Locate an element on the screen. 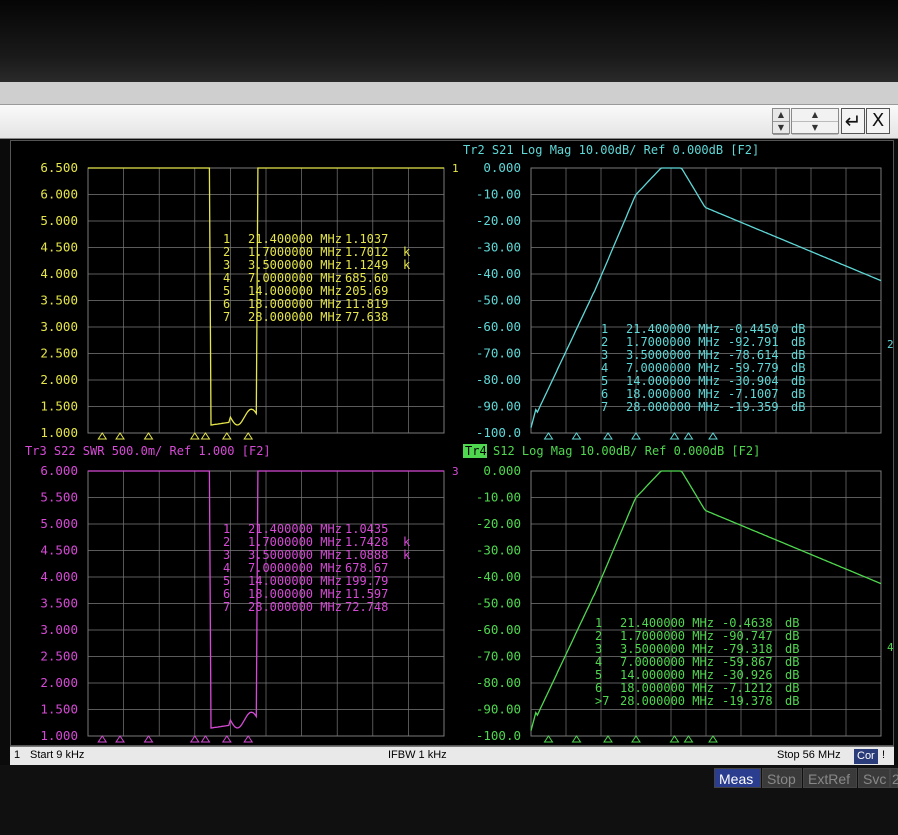 This screenshot has height=835, width=898. marker-value: -7.1212 is located at coordinates (747, 688).